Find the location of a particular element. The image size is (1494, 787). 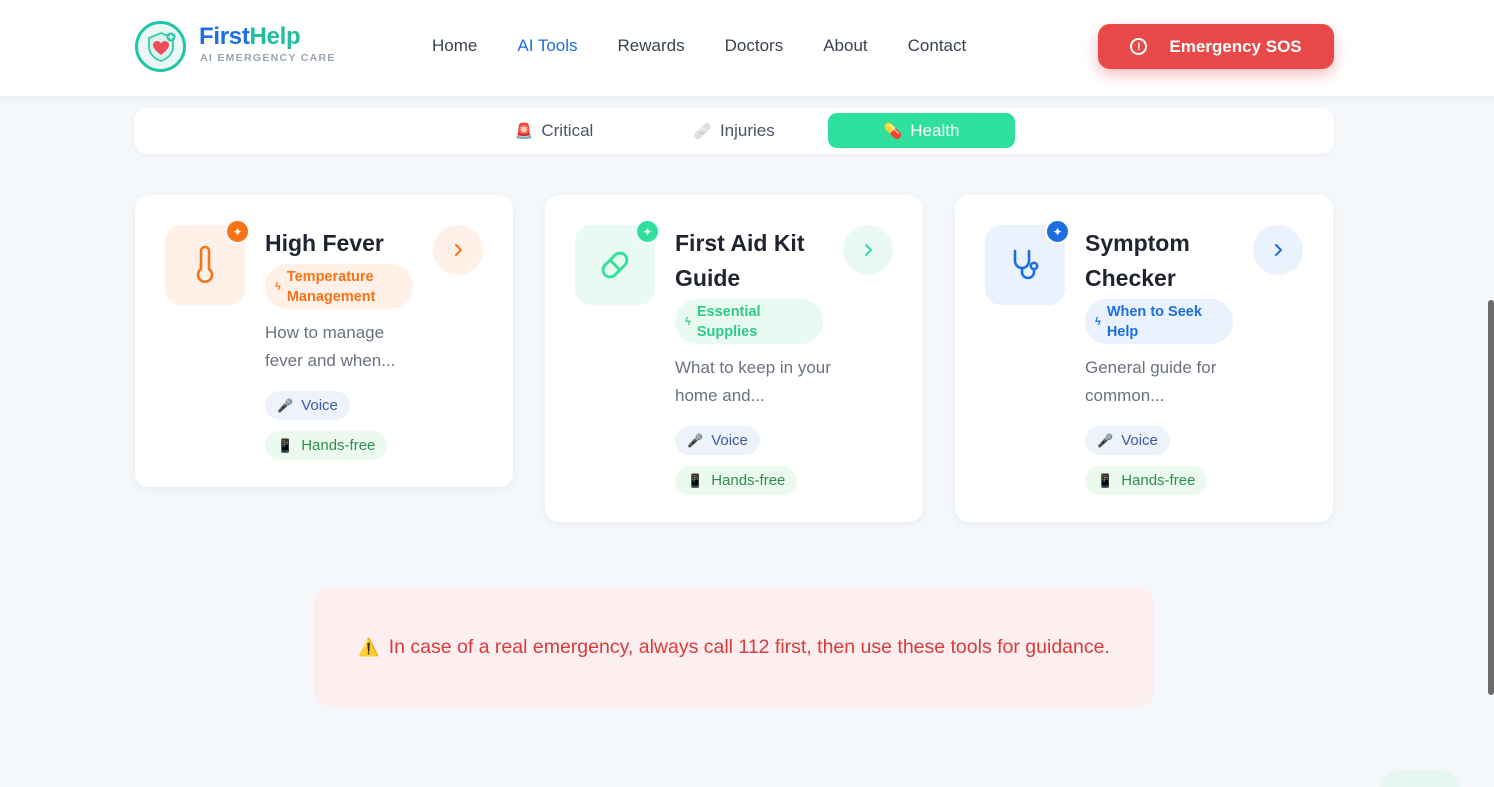

nav-about: About is located at coordinates (845, 46).